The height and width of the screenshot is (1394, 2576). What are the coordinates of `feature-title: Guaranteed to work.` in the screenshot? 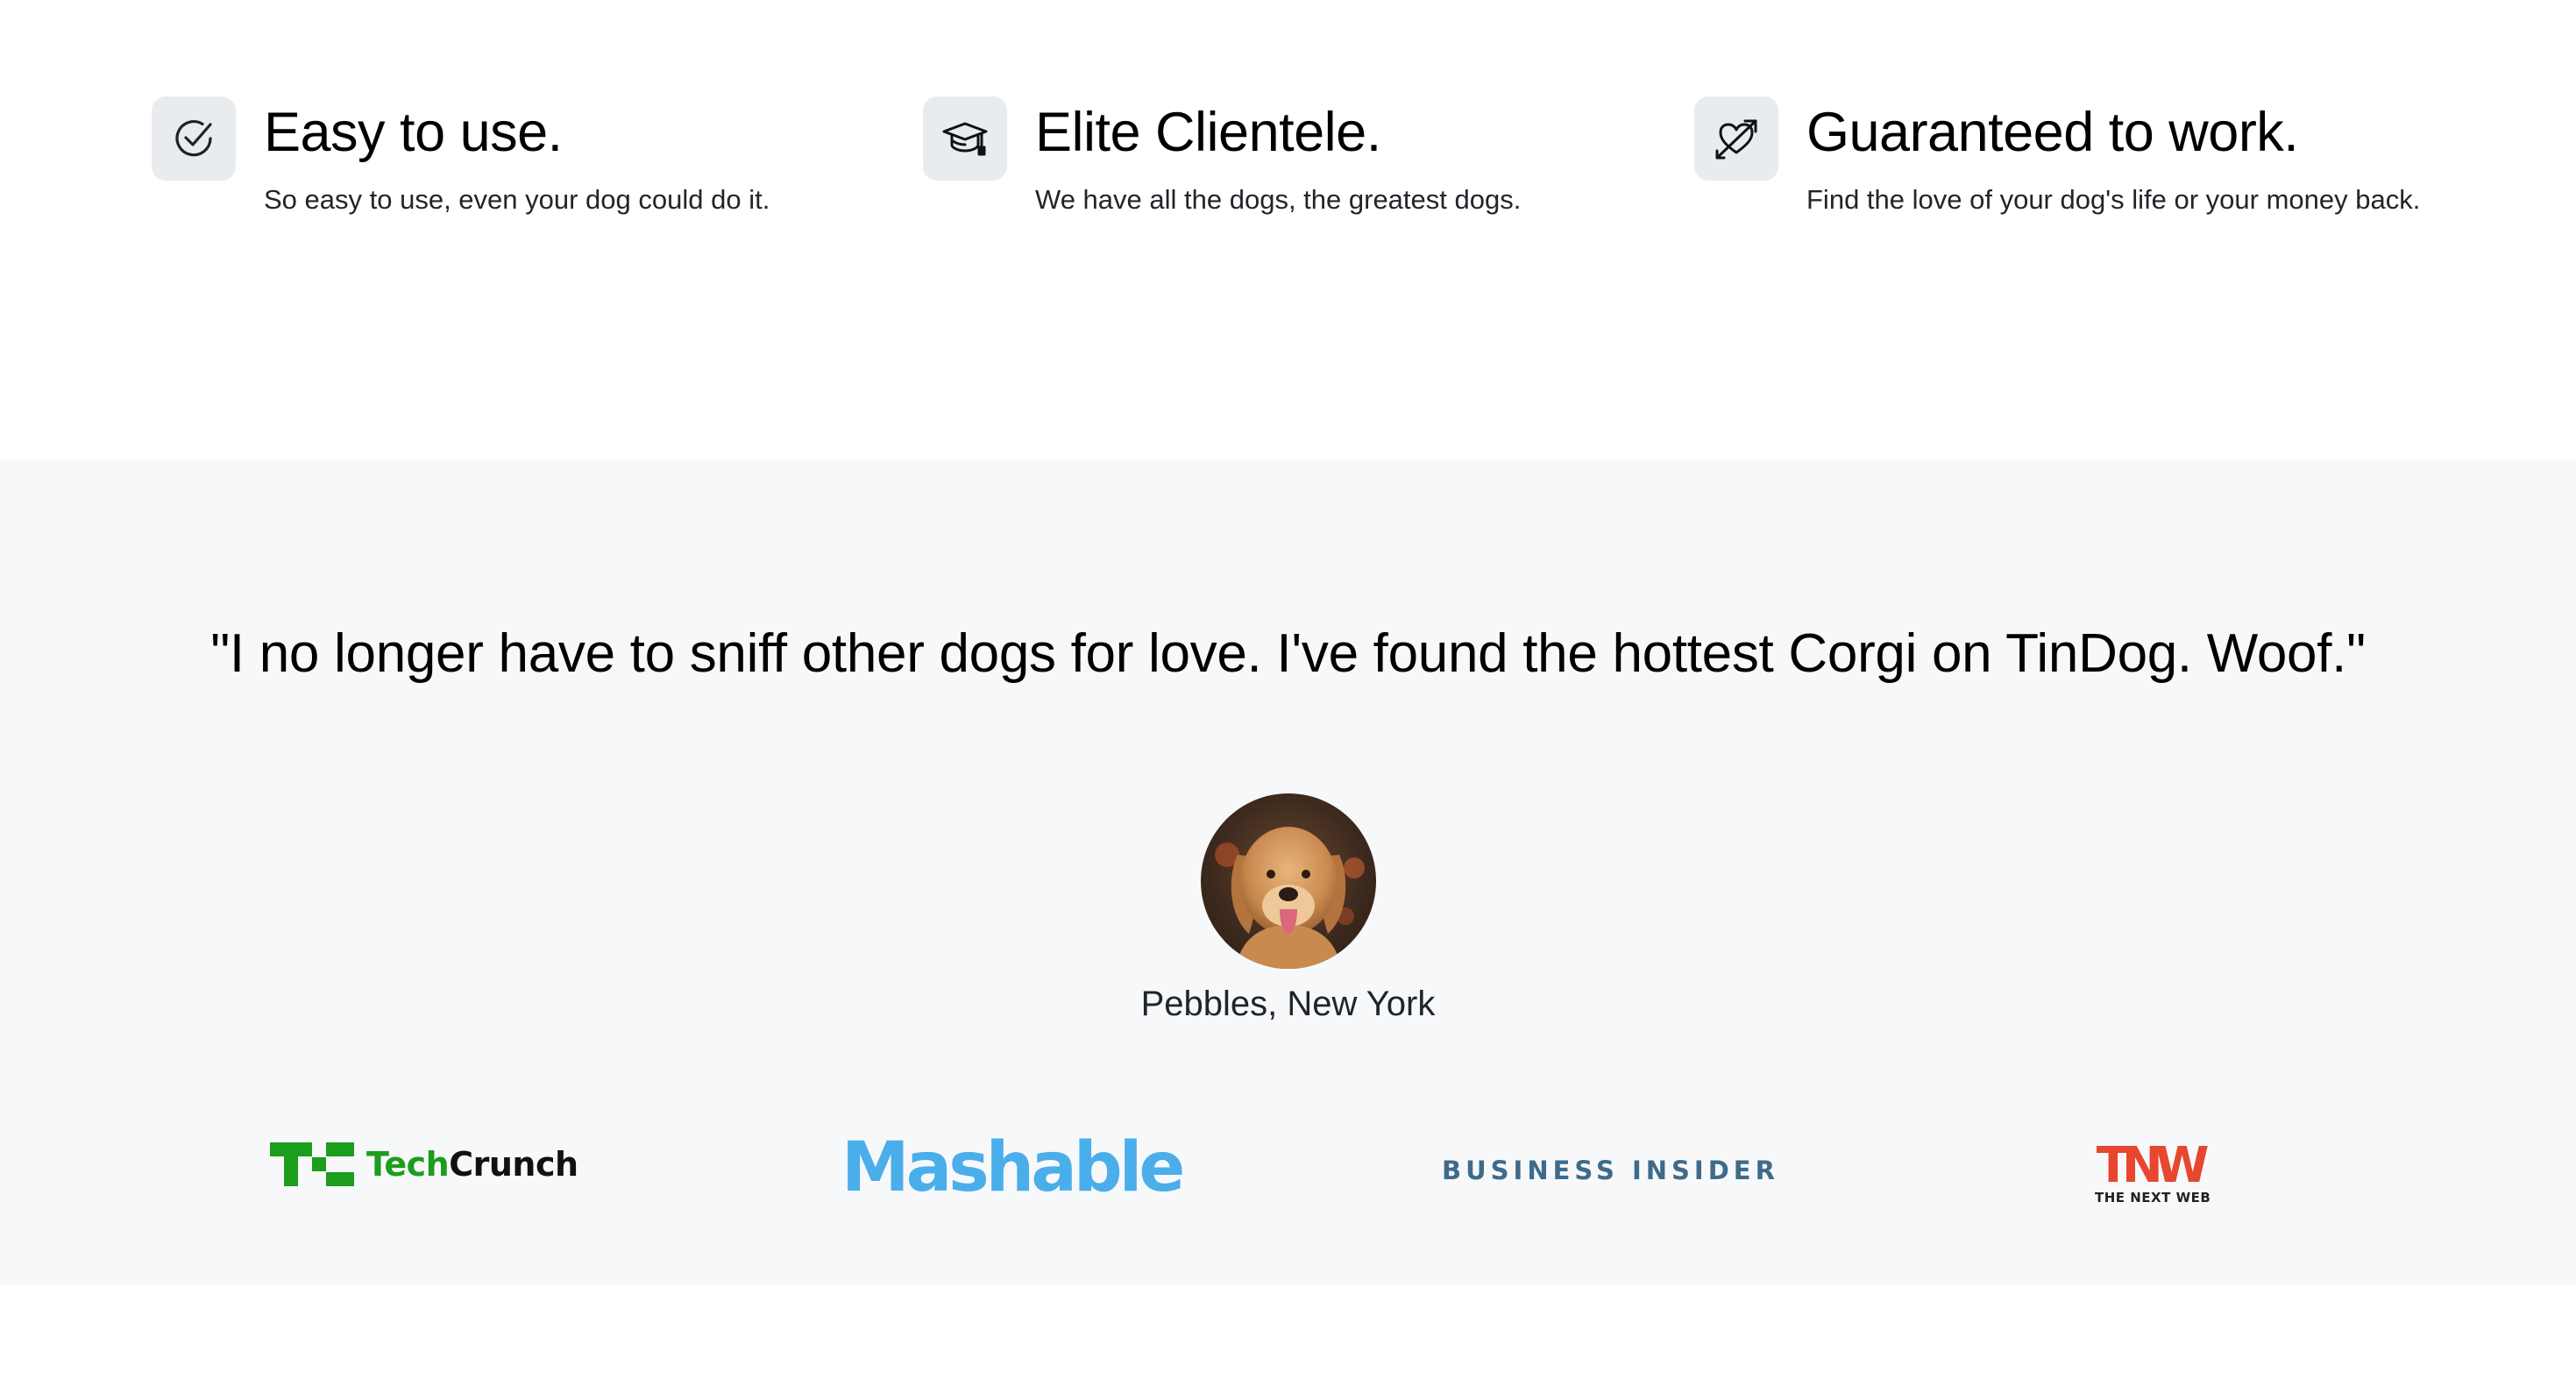 It's located at (2052, 132).